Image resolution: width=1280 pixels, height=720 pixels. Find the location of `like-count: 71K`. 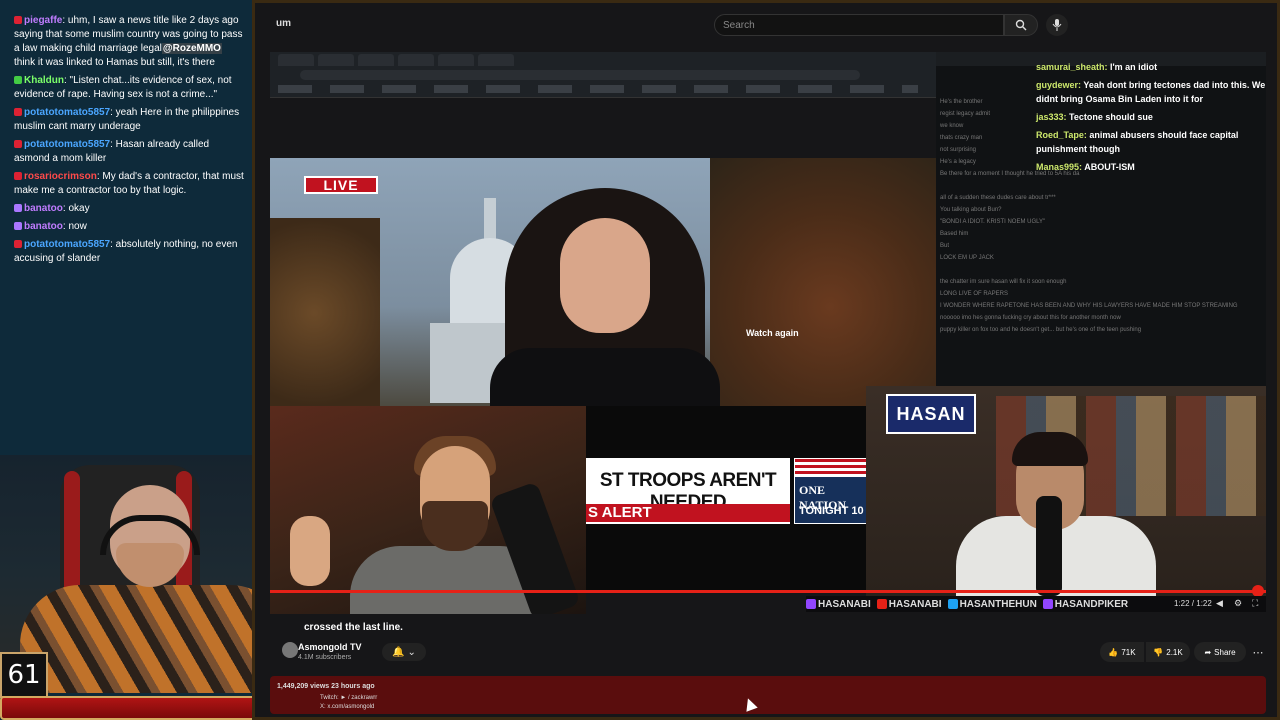

like-count: 71K is located at coordinates (1128, 652).